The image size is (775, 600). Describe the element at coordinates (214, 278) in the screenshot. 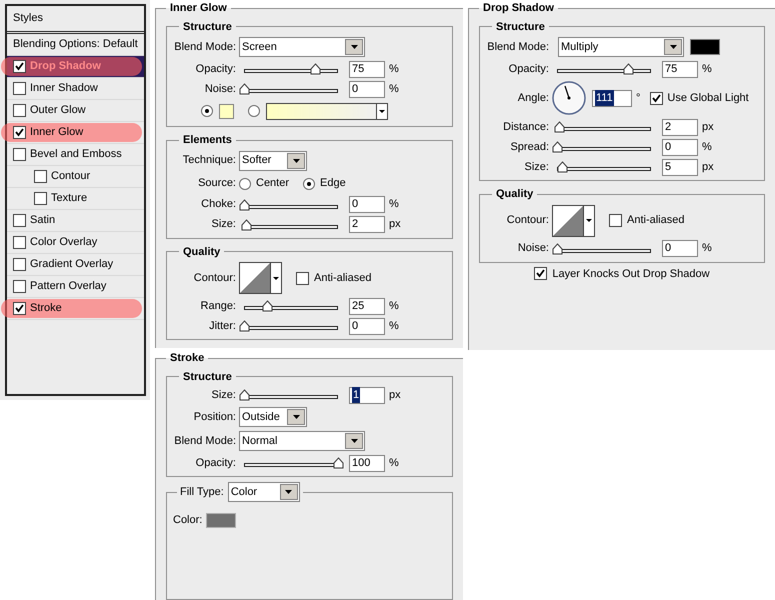

I see `field-label: Contour:` at that location.